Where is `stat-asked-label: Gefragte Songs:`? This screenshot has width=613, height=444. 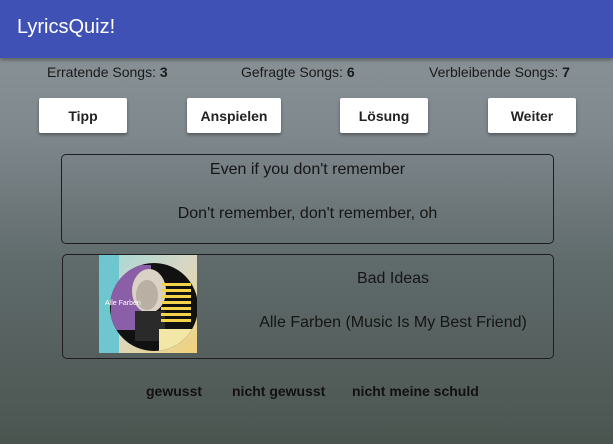
stat-asked-label: Gefragte Songs: is located at coordinates (292, 72).